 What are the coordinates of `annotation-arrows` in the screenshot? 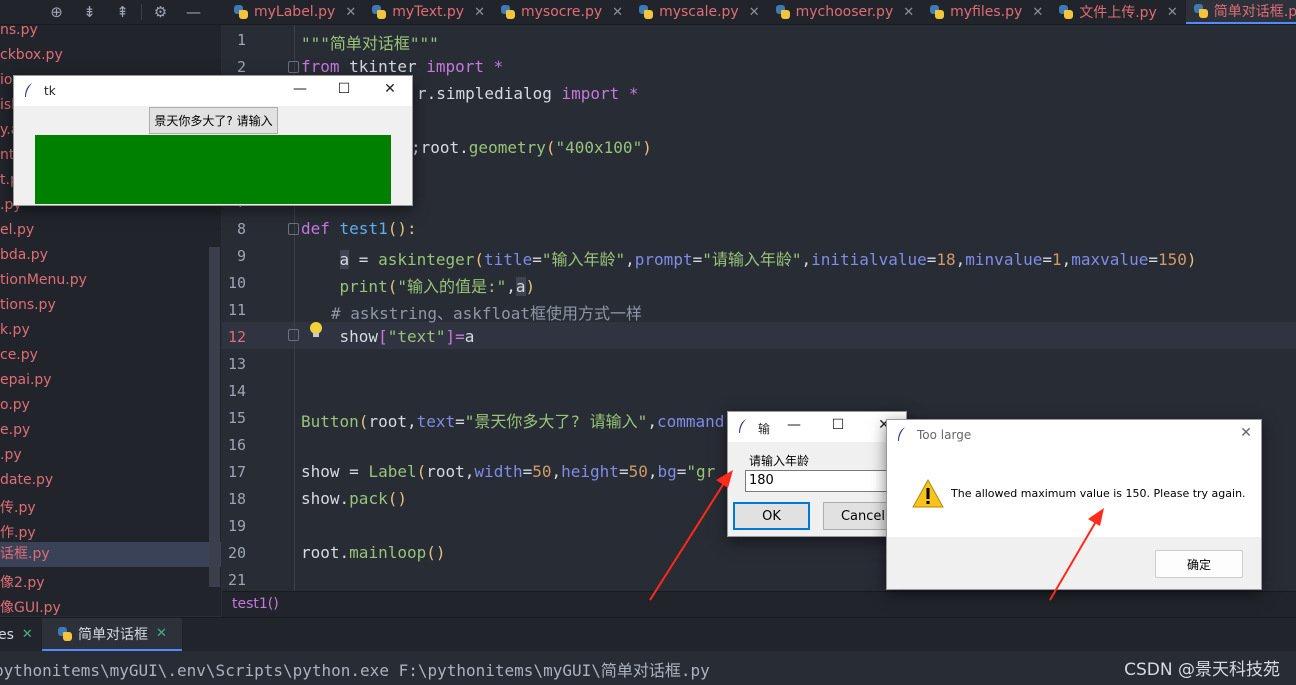 It's located at (876, 535).